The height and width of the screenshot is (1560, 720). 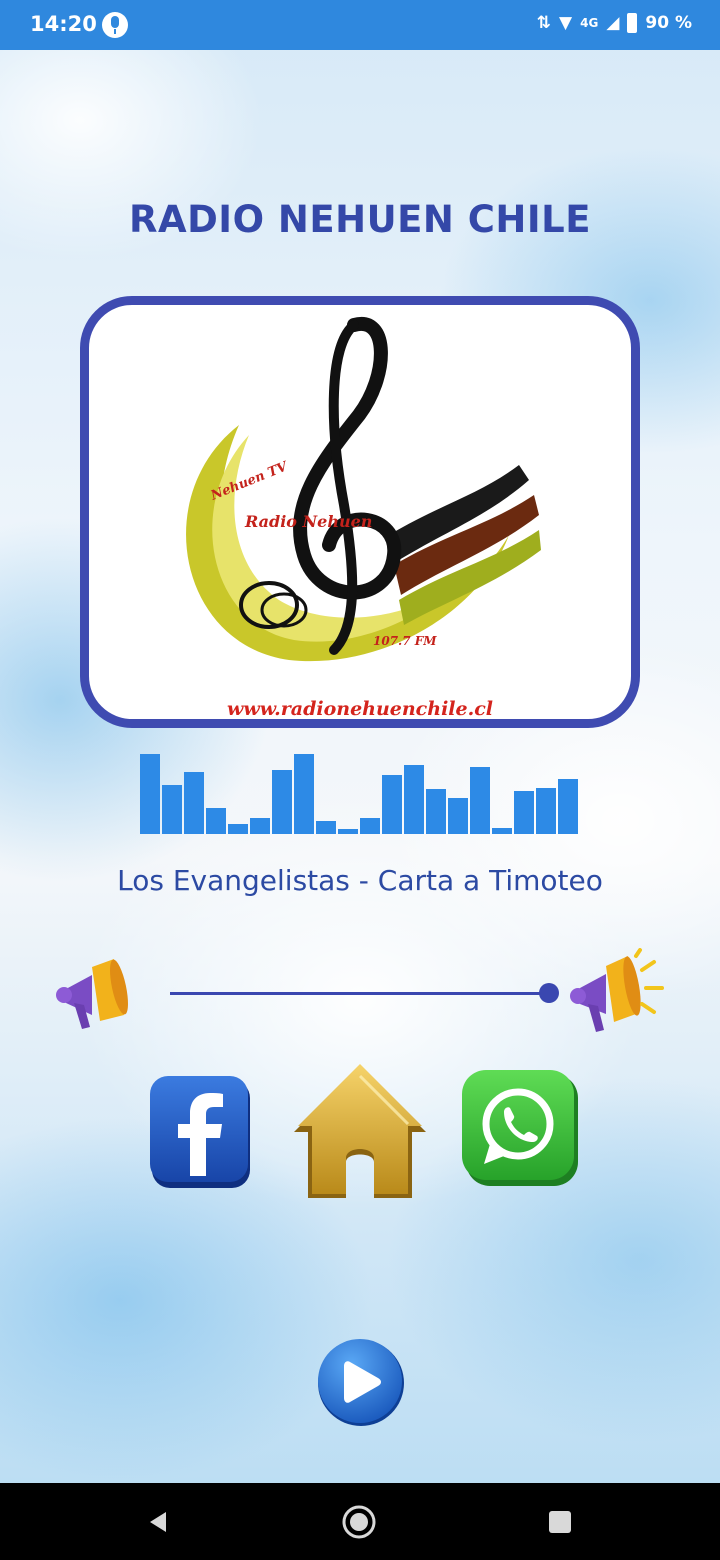 I want to click on status-time: 14:20, so click(x=63, y=24).